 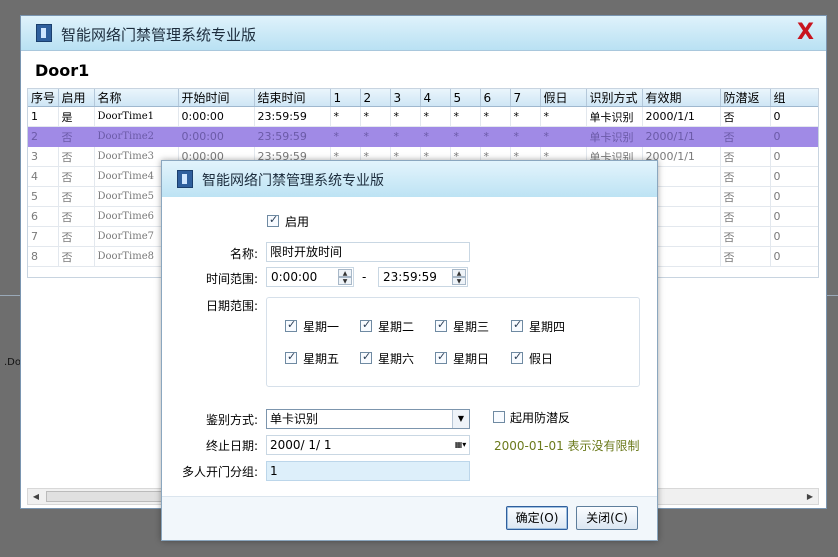 What do you see at coordinates (614, 116) in the screenshot?
I see `table-cell: 单卡识别` at bounding box center [614, 116].